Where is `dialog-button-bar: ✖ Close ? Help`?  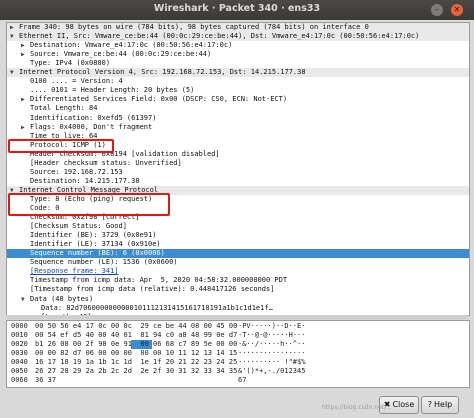 dialog-button-bar: ✖ Close ? Help is located at coordinates (237, 404).